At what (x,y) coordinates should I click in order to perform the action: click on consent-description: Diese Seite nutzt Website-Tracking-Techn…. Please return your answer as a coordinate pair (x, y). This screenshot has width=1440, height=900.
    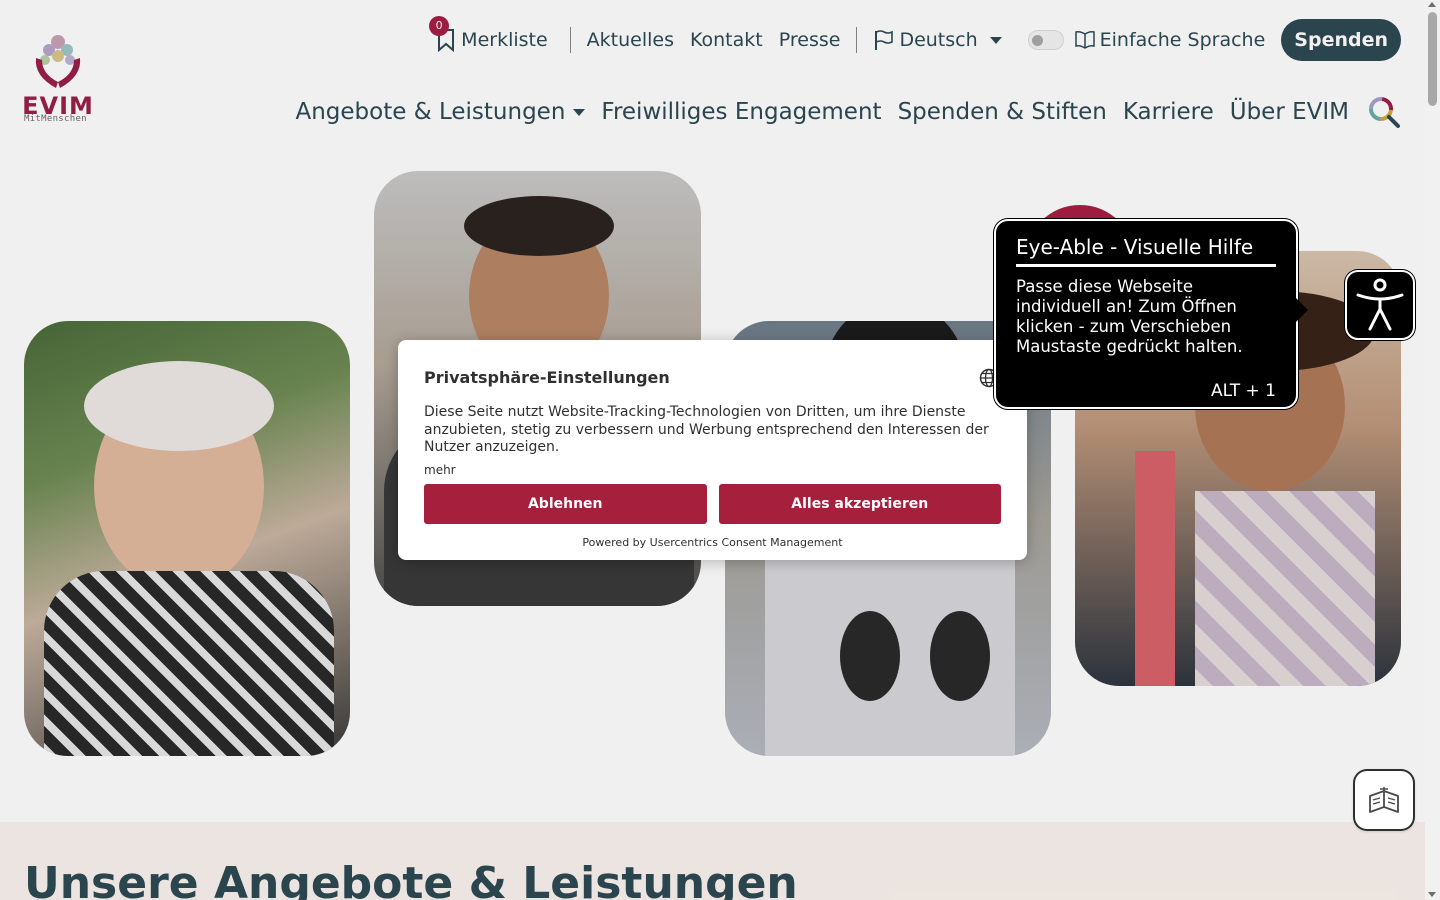
    Looking at the image, I should click on (706, 429).